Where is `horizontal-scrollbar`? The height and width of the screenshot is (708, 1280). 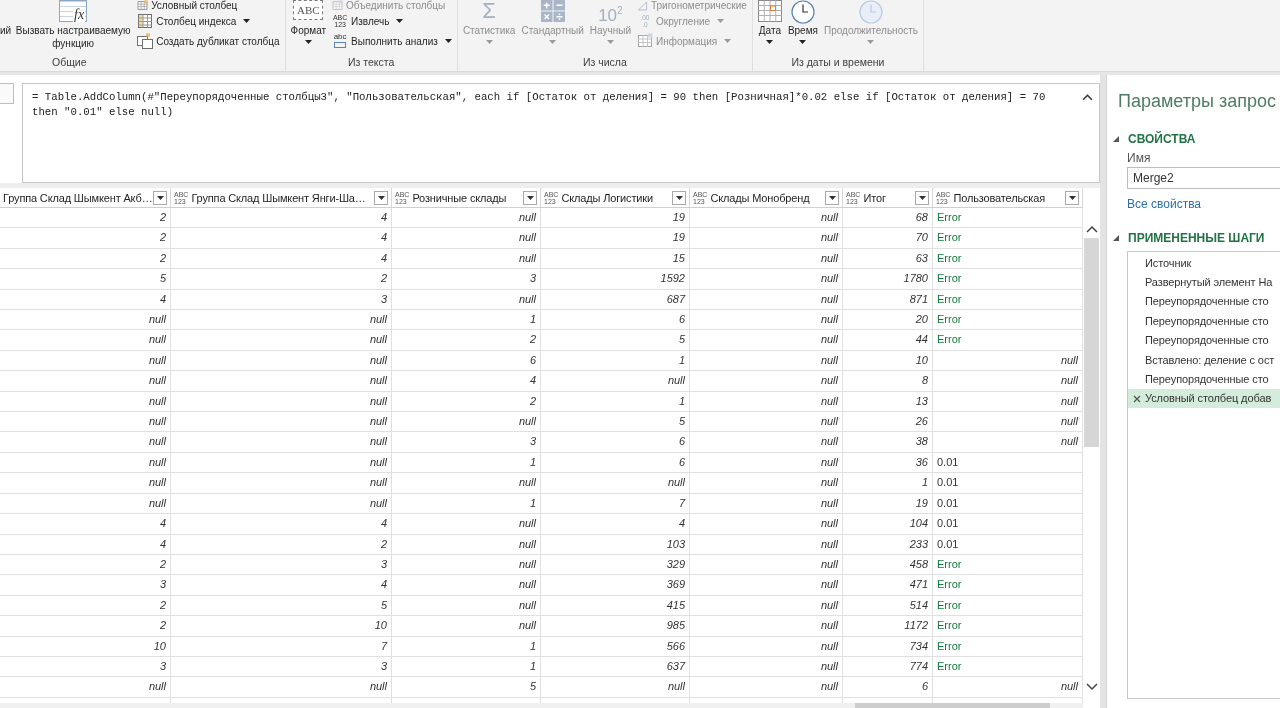
horizontal-scrollbar is located at coordinates (541, 705).